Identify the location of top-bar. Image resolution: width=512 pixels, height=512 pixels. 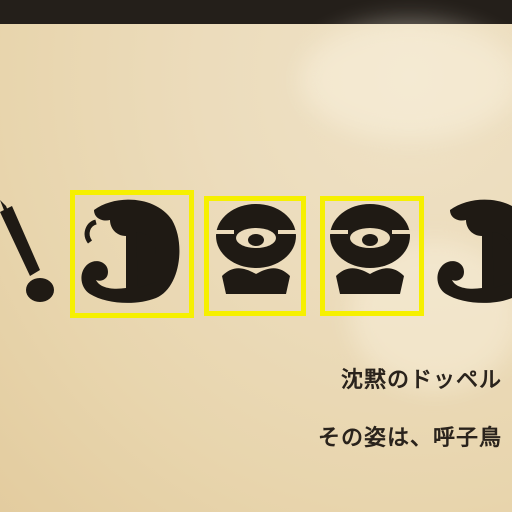
(256, 12).